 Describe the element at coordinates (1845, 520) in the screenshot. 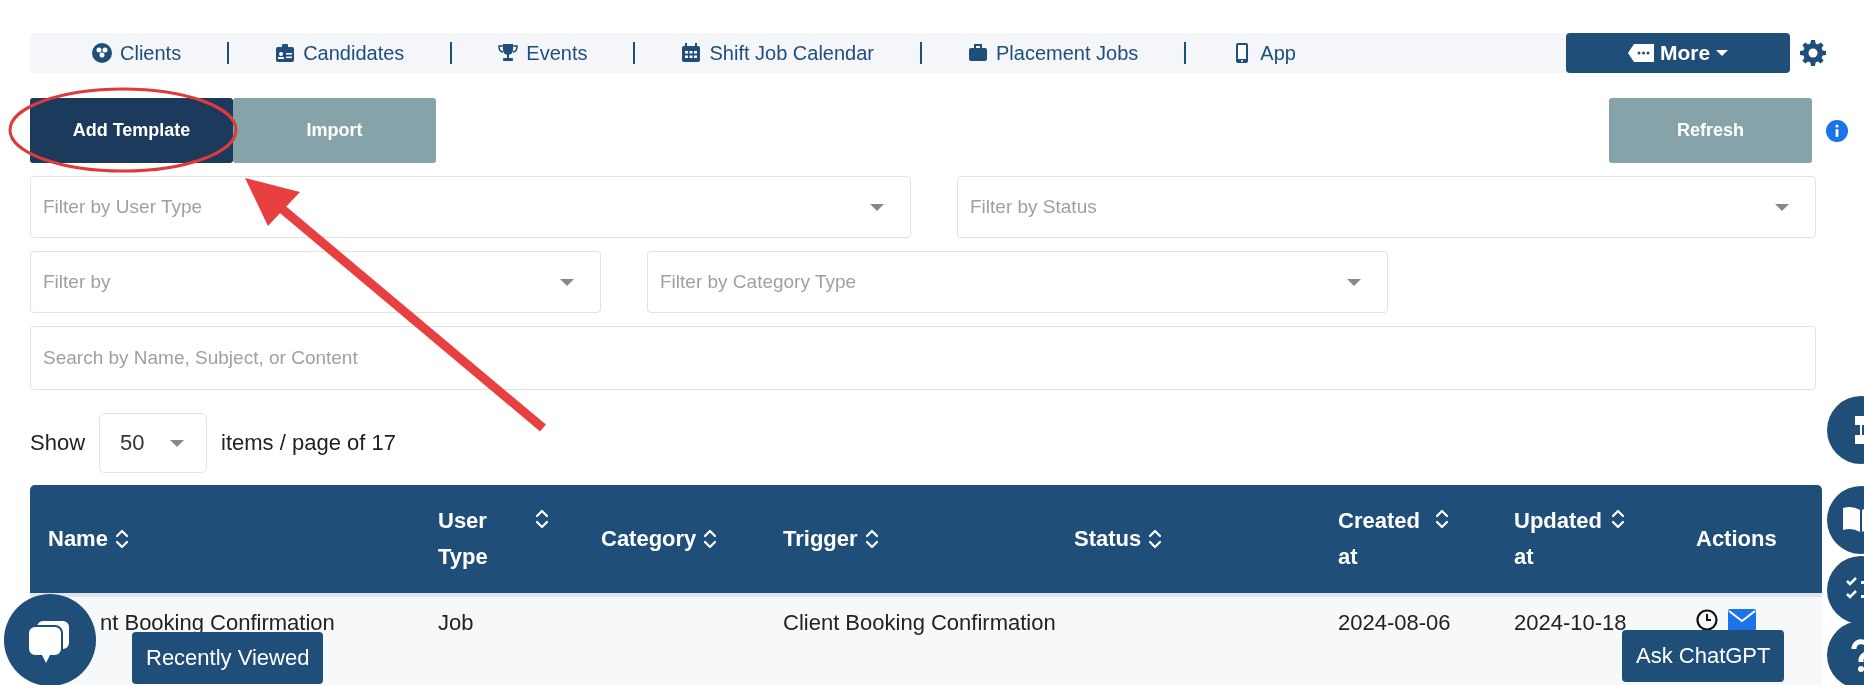

I see `book-icon` at that location.